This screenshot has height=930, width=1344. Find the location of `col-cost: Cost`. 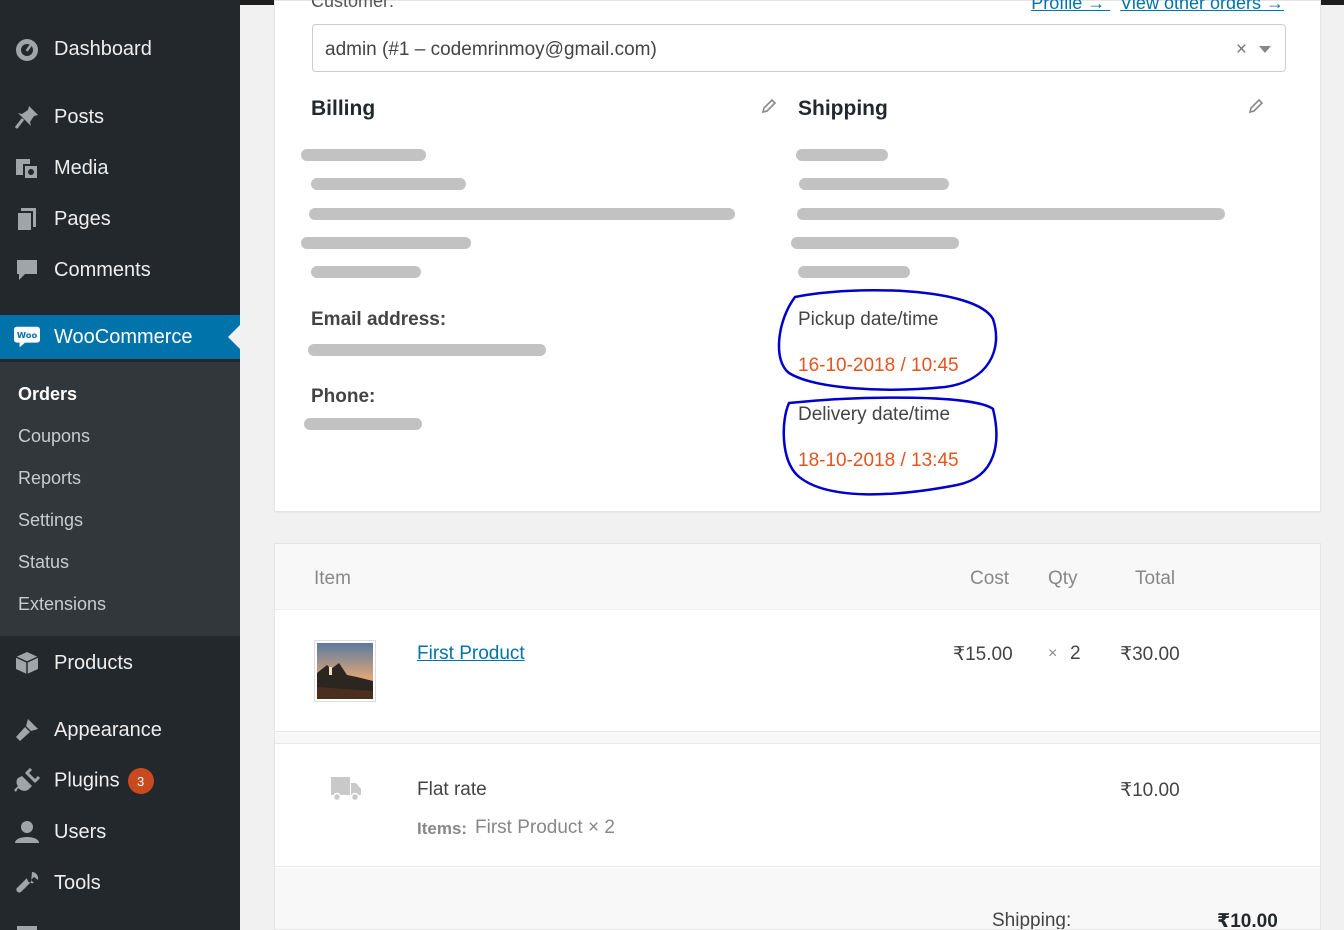

col-cost: Cost is located at coordinates (990, 578).